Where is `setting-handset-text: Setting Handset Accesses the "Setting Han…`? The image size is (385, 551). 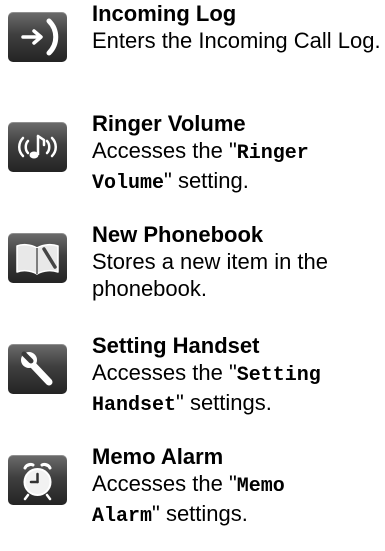
setting-handset-text: Setting Handset Accesses the "Setting Han… is located at coordinates (238, 375).